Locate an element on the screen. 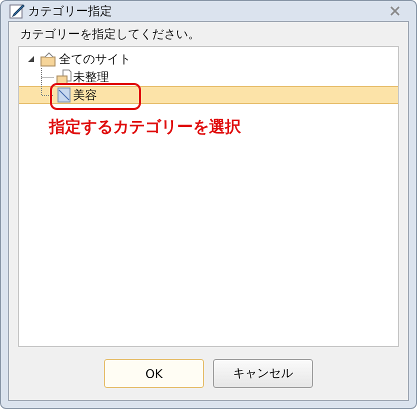 The width and height of the screenshot is (417, 409). expanded-arrow-icon is located at coordinates (31, 59).